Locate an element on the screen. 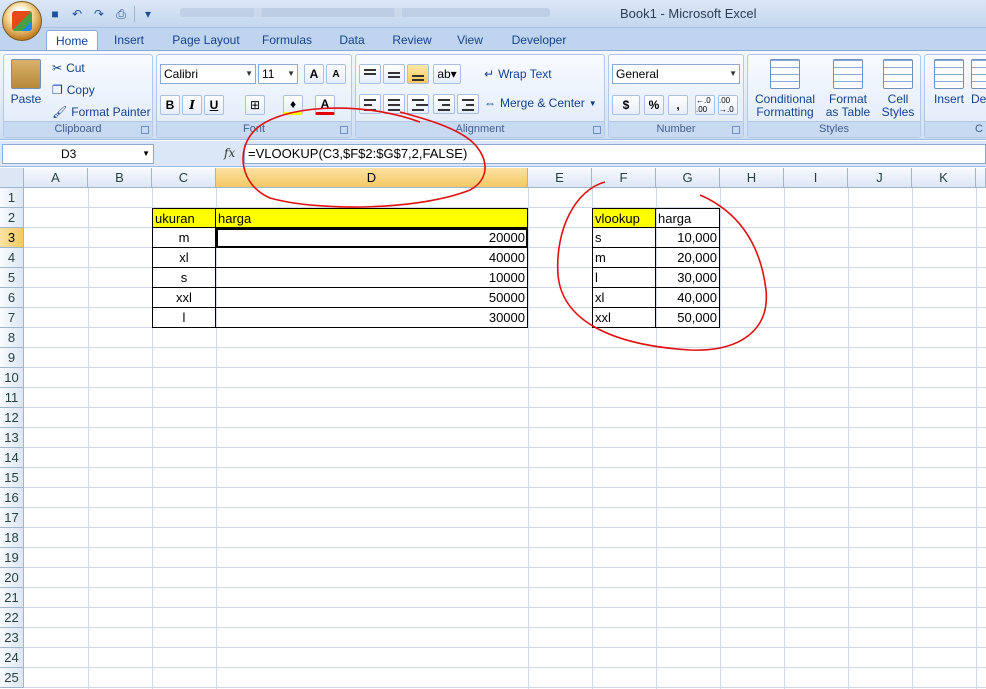 Image resolution: width=986 pixels, height=689 pixels. row-header-25: 25 is located at coordinates (12, 678).